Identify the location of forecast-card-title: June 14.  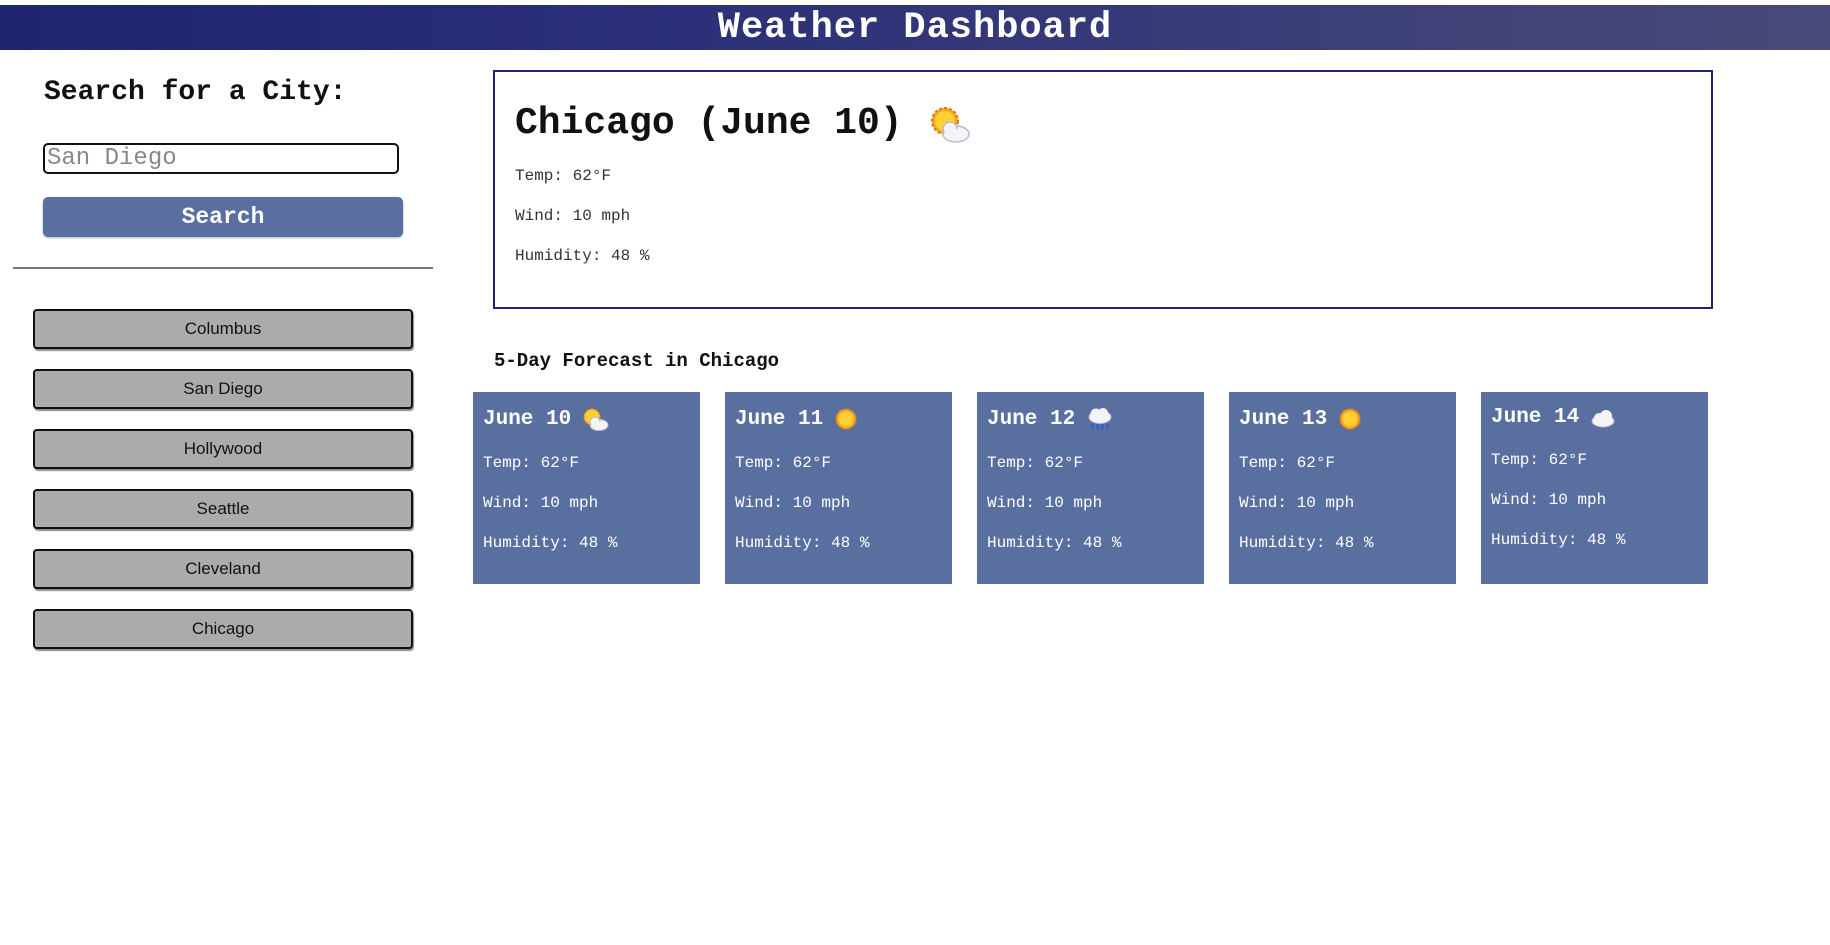
(1594, 417).